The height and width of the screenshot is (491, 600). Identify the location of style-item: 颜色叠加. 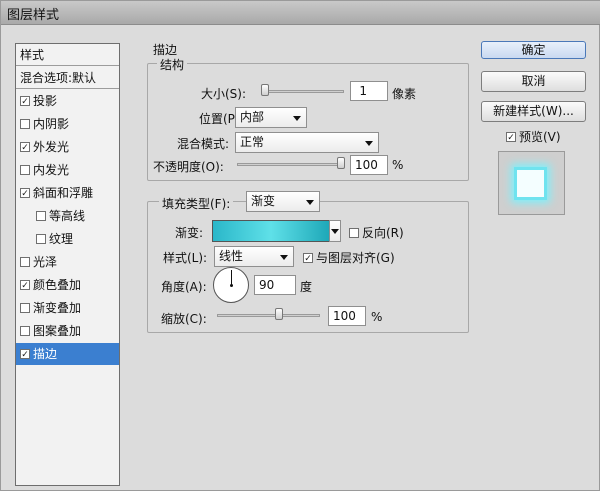
(67, 285).